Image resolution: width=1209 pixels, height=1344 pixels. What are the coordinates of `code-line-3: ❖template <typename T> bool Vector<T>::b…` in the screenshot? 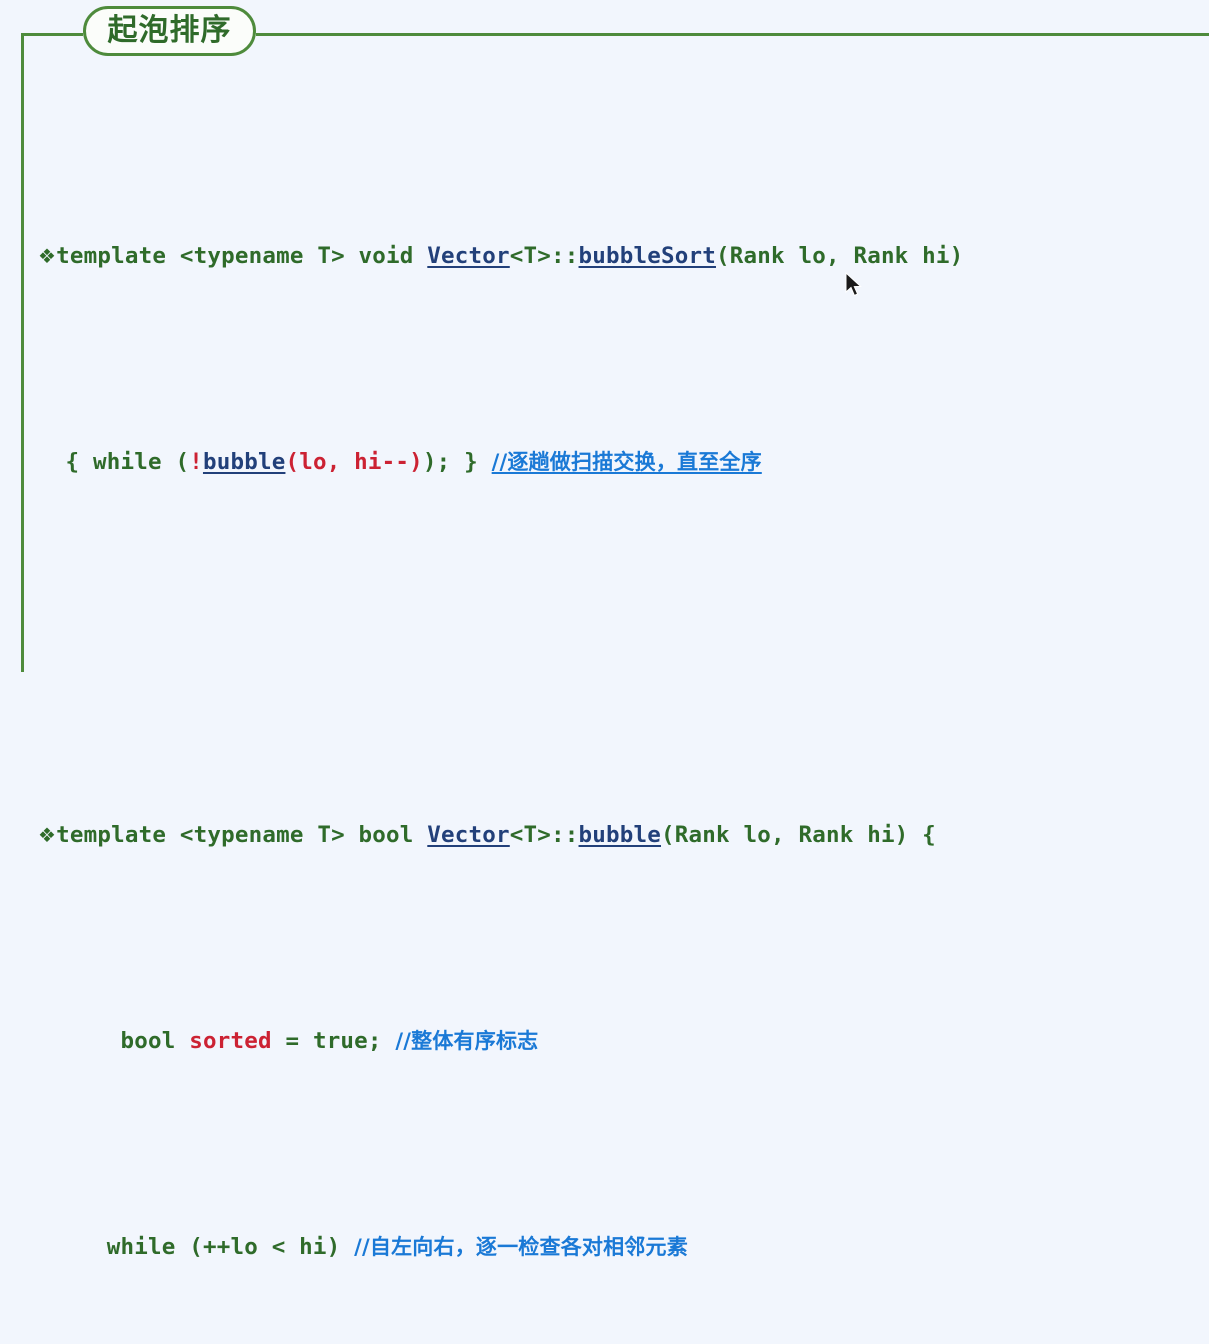 It's located at (620, 836).